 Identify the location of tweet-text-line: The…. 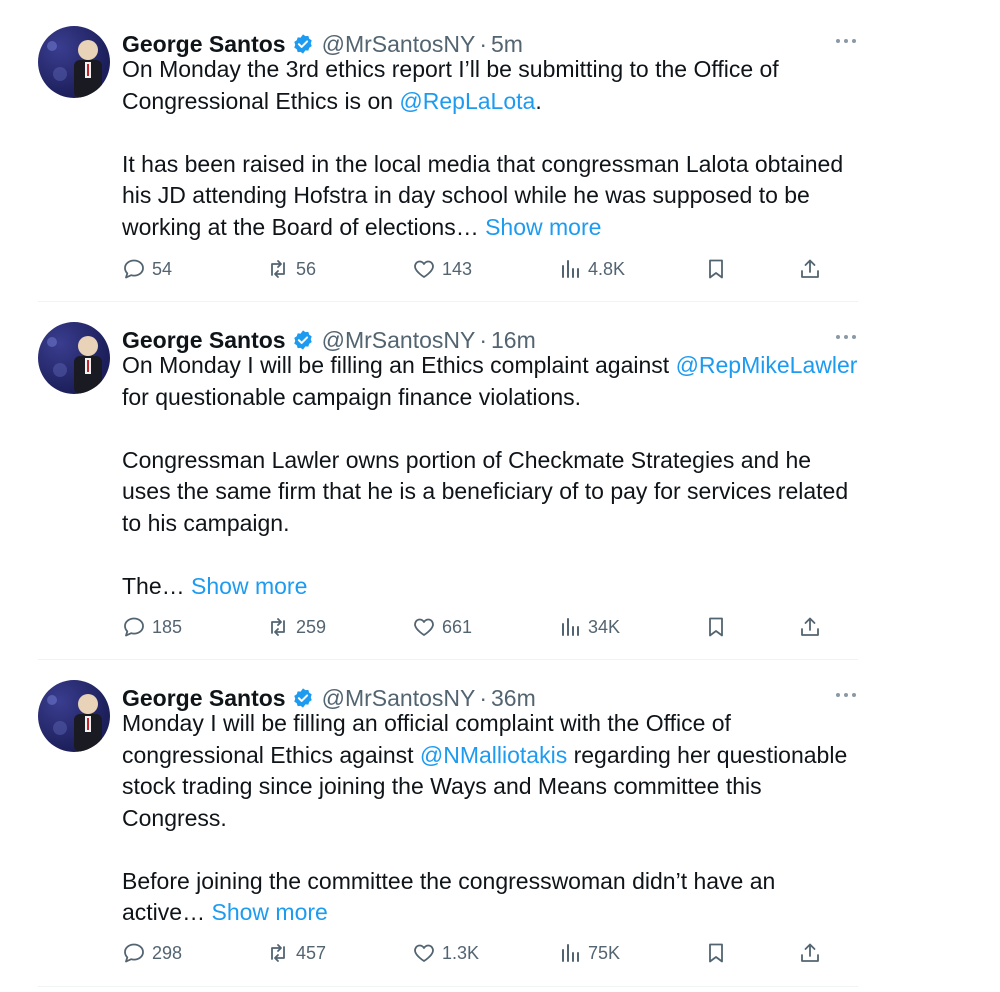
(153, 585).